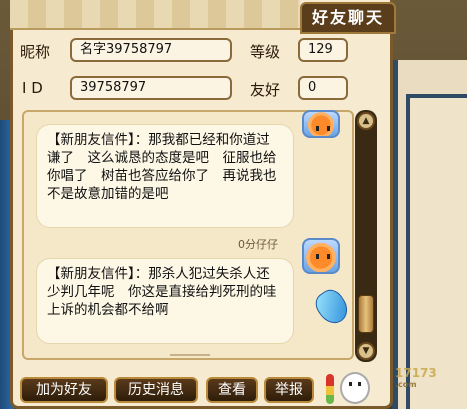 This screenshot has height=409, width=467. Describe the element at coordinates (190, 355) in the screenshot. I see `chat-divider` at that location.